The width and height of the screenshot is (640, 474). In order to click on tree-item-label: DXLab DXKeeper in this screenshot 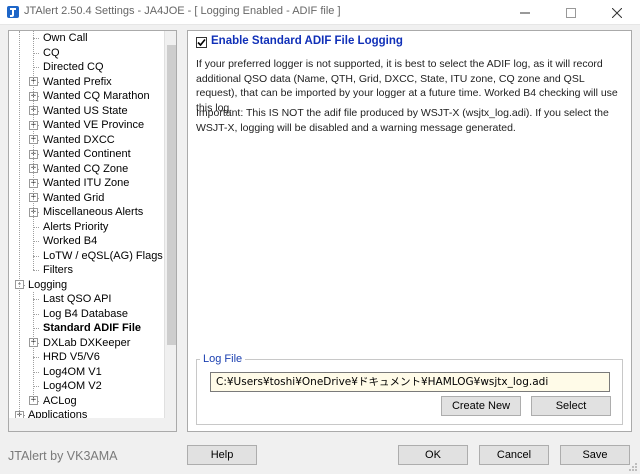, I will do `click(87, 342)`.